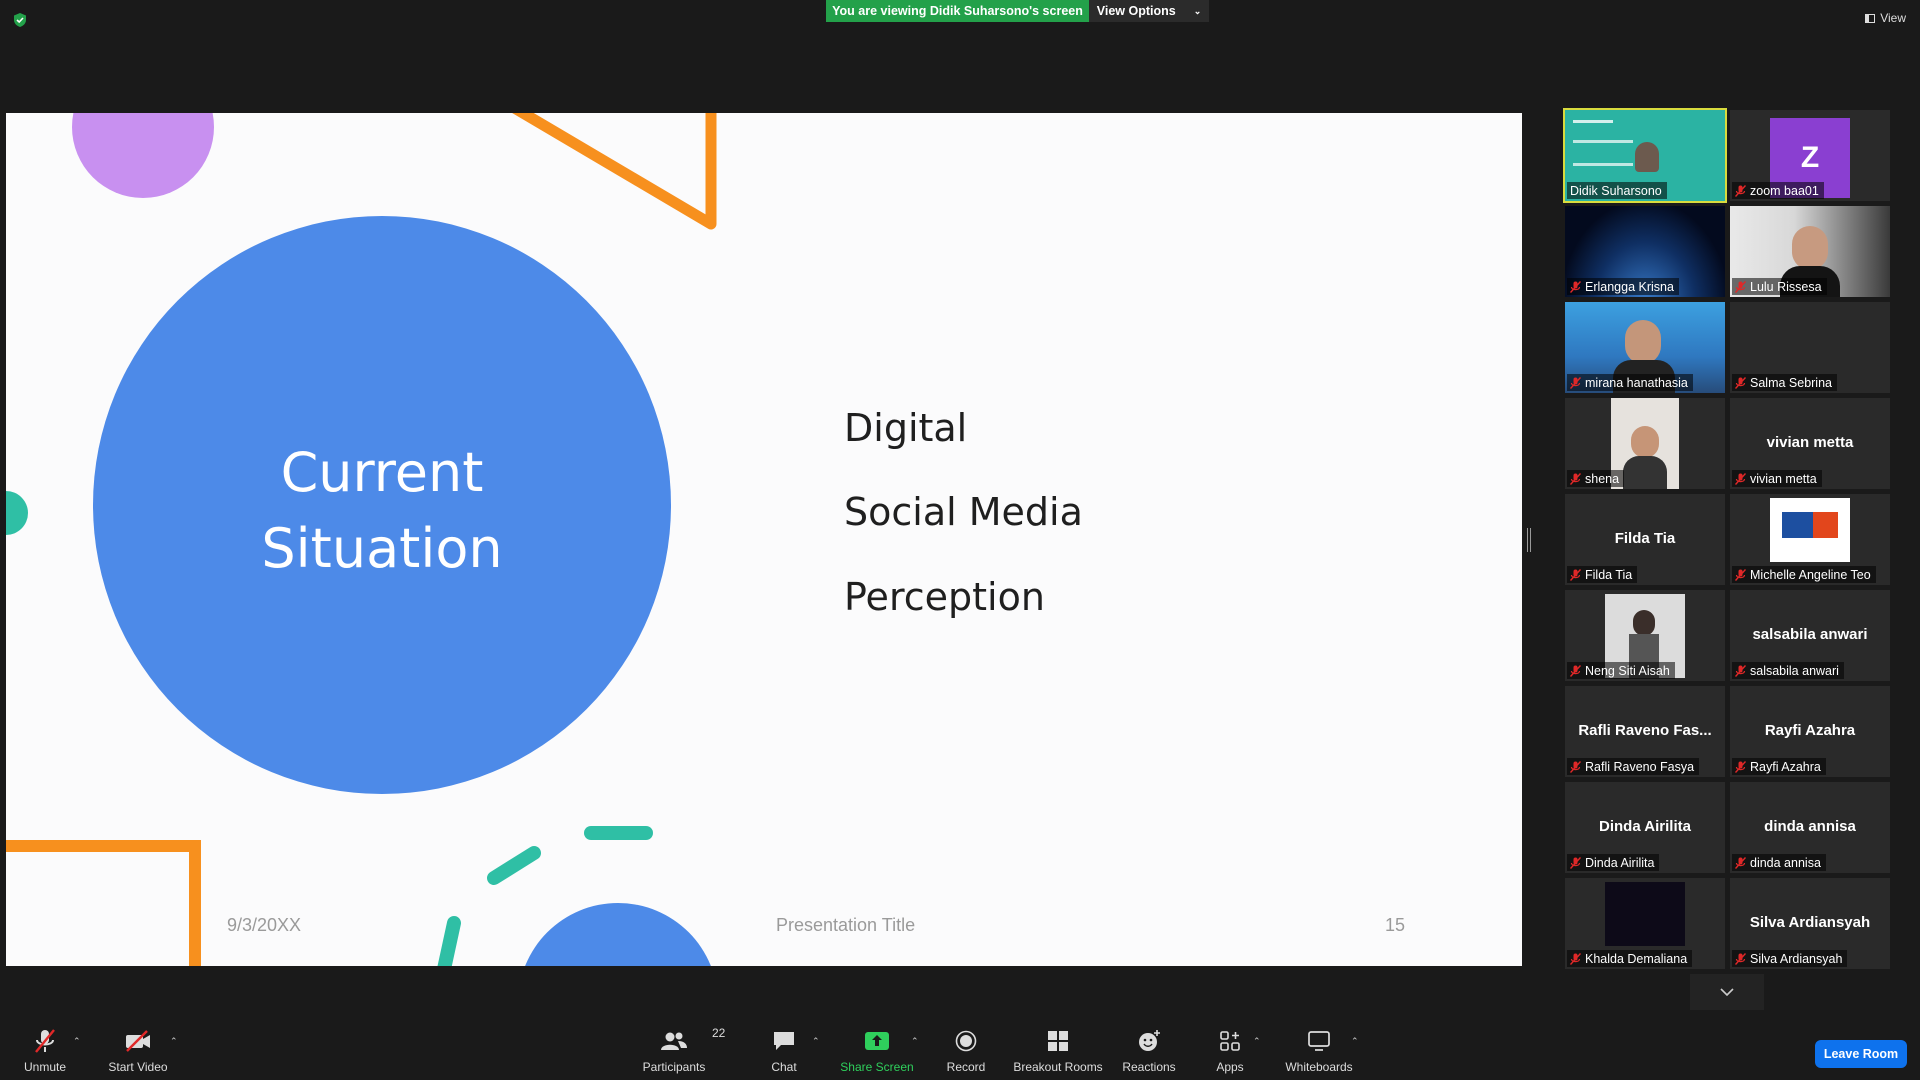 The width and height of the screenshot is (1920, 1080). What do you see at coordinates (1810, 347) in the screenshot?
I see `participant-tile: Salma Sebrina` at bounding box center [1810, 347].